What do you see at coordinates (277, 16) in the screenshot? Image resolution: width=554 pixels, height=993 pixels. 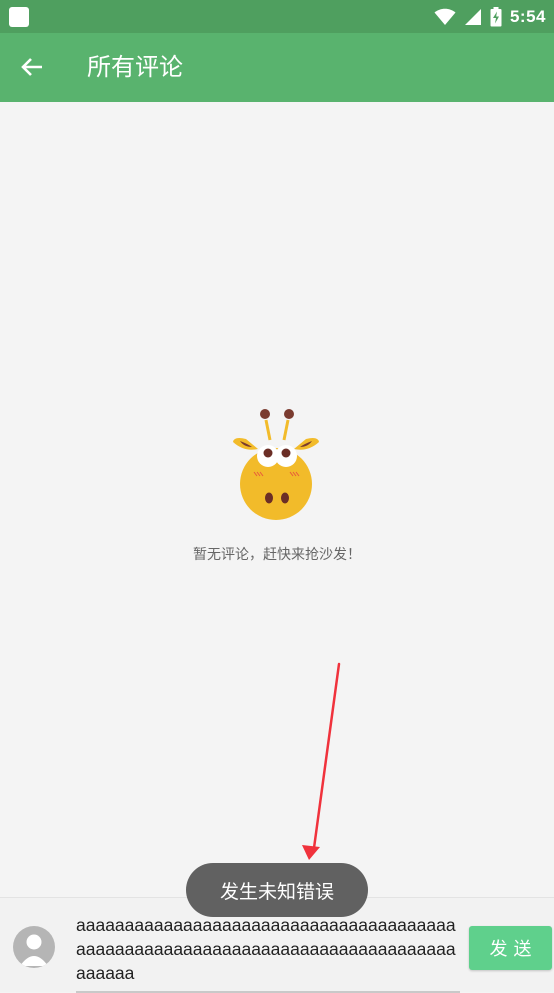 I see `status-bar: 5:54` at bounding box center [277, 16].